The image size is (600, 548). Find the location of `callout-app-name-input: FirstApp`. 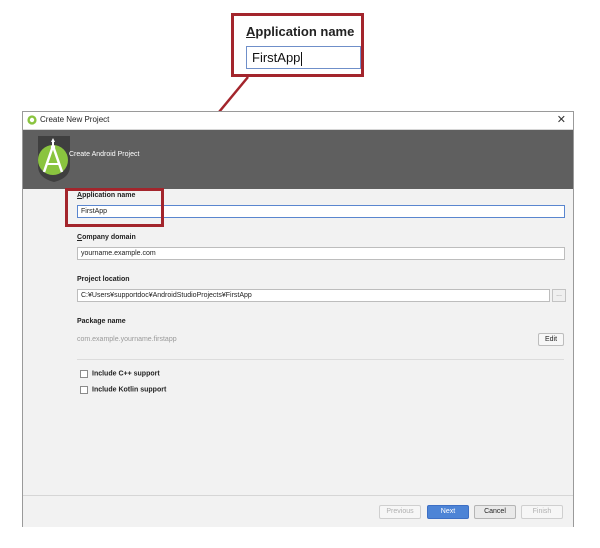

callout-app-name-input: FirstApp is located at coordinates (303, 57).